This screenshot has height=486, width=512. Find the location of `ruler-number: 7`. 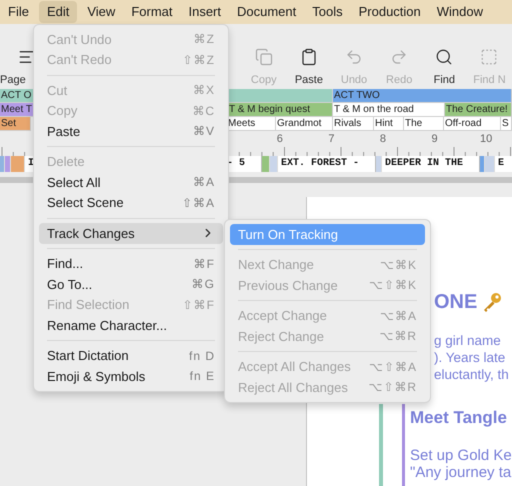

ruler-number: 7 is located at coordinates (331, 138).